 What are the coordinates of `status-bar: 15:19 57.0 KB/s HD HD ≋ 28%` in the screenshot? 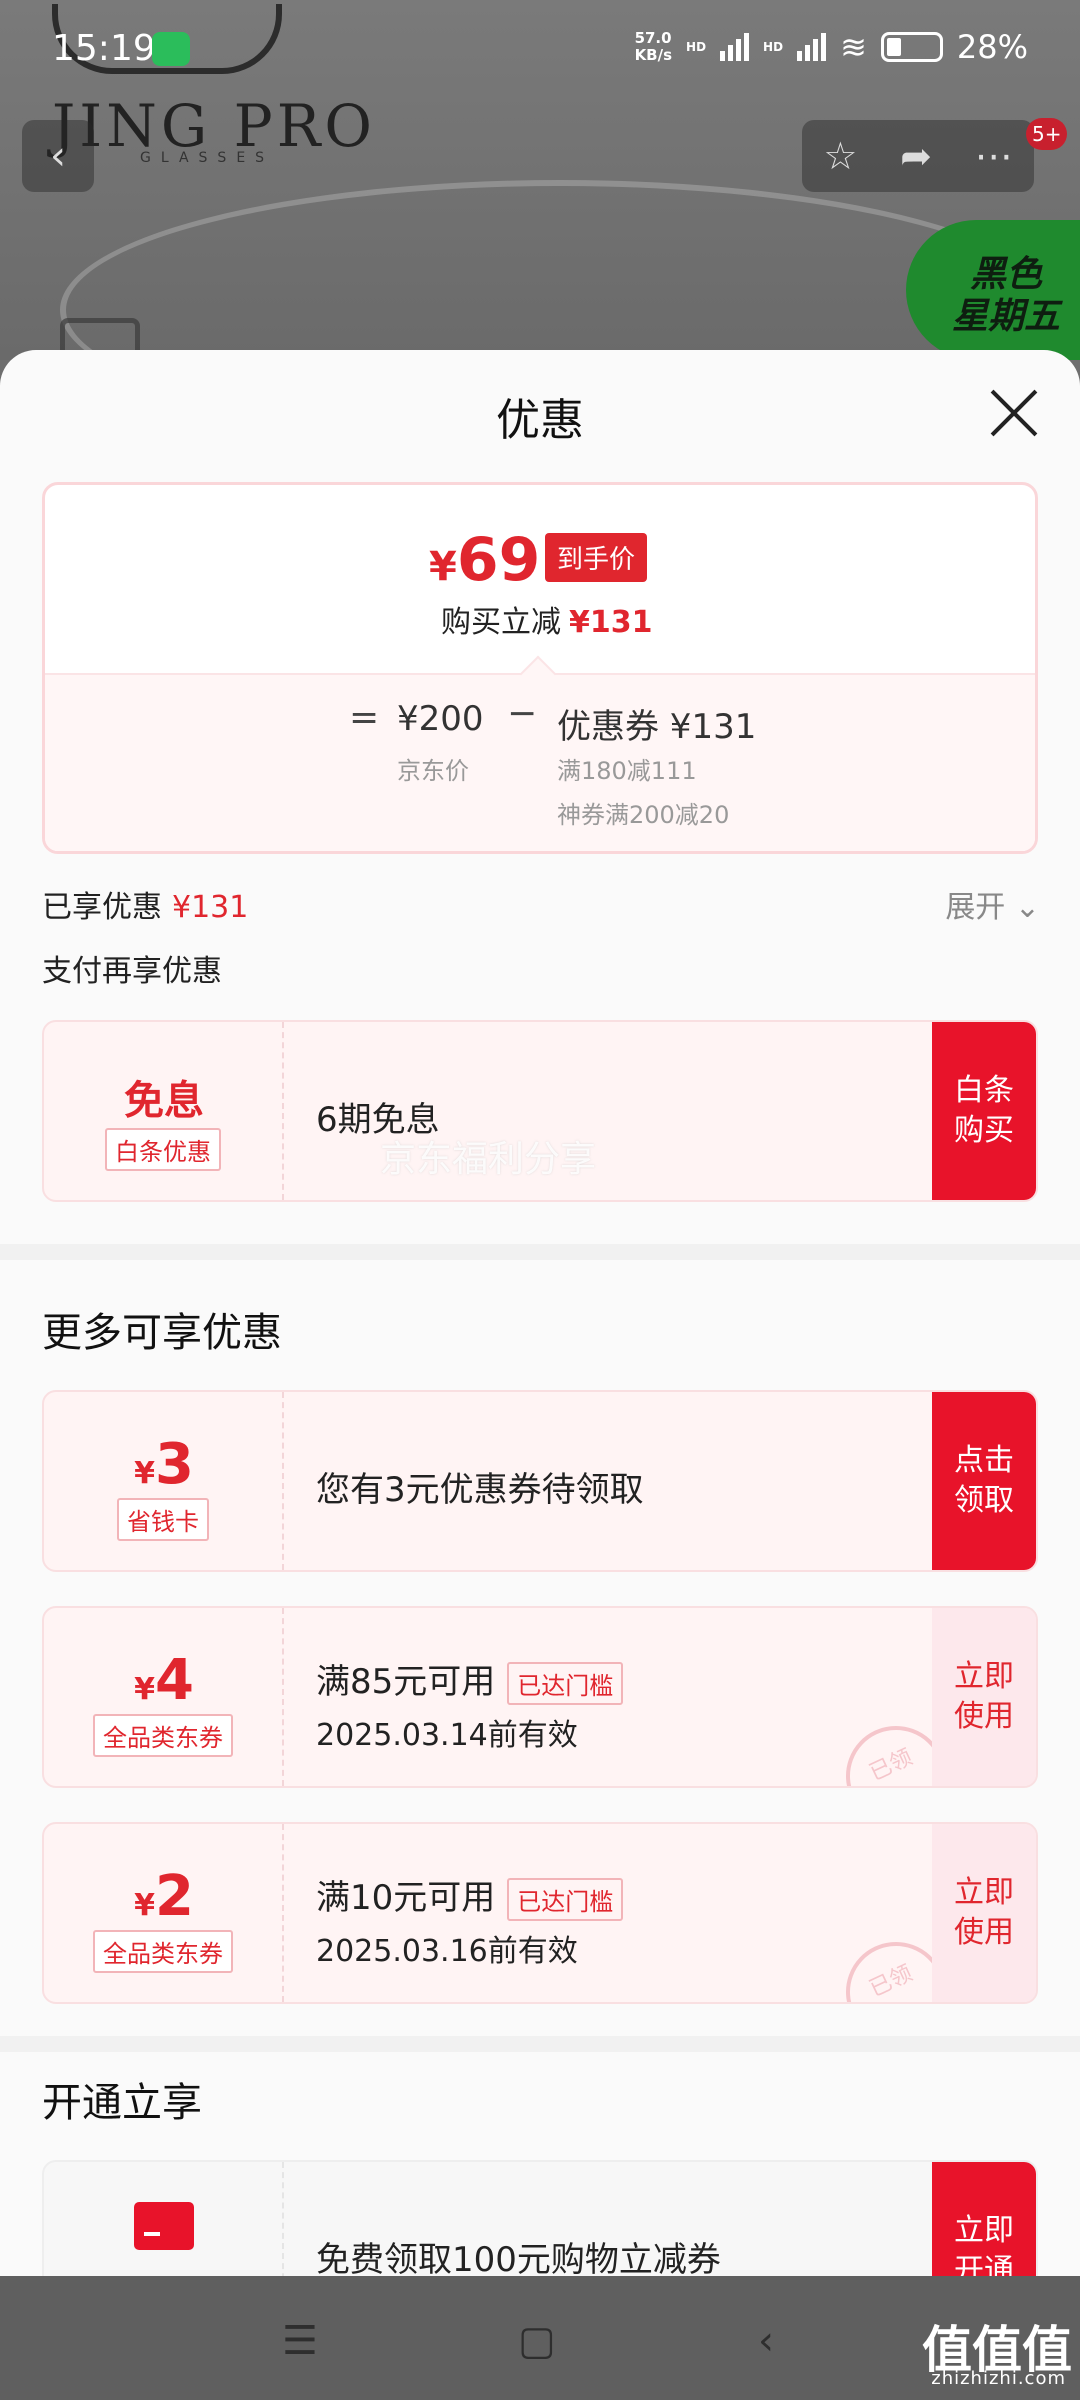 It's located at (540, 50).